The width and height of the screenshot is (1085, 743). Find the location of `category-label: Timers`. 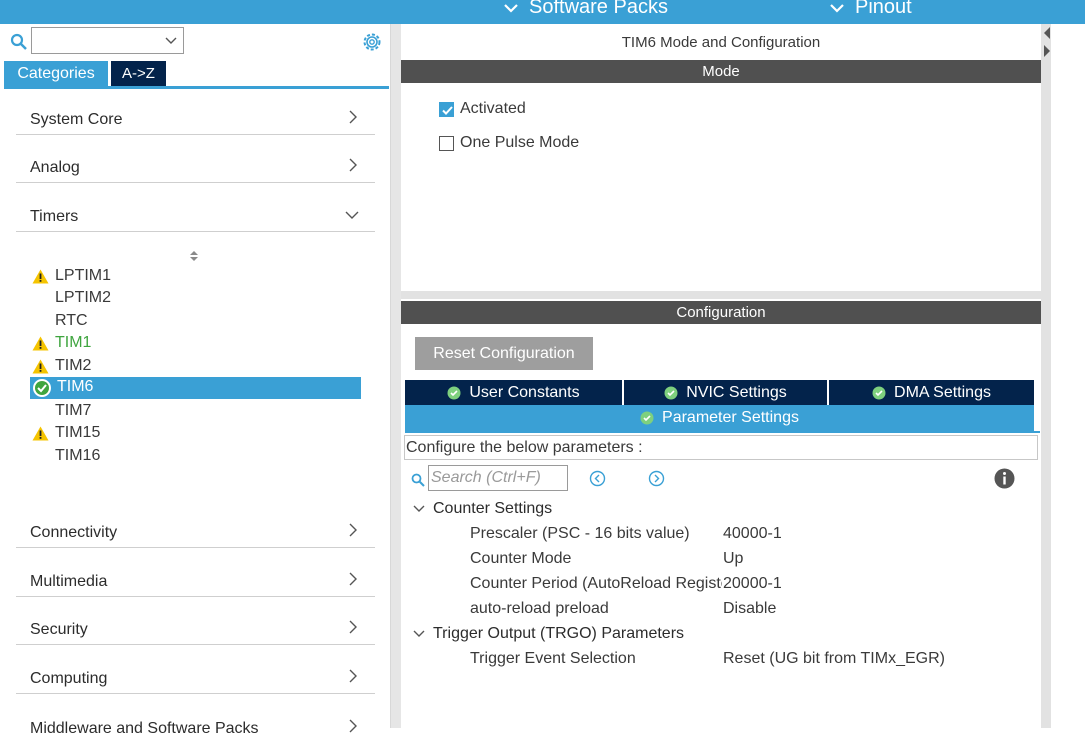

category-label: Timers is located at coordinates (54, 216).